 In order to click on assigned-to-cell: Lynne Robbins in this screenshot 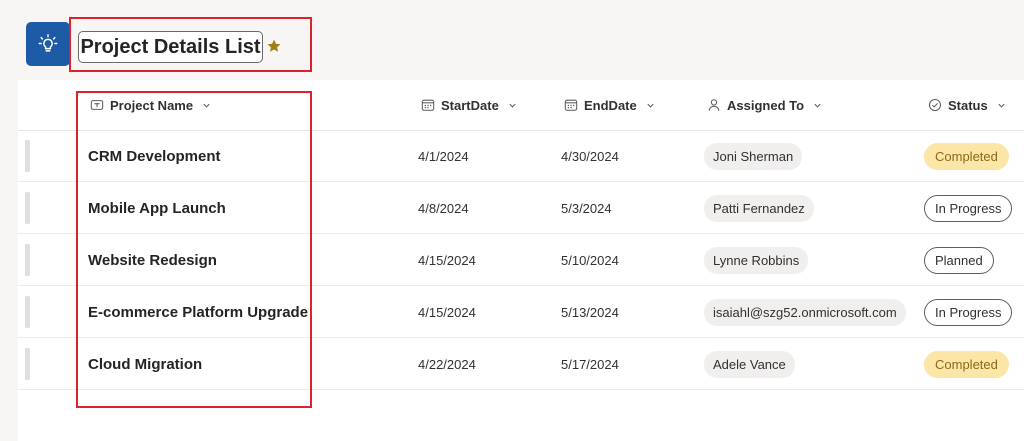, I will do `click(756, 260)`.